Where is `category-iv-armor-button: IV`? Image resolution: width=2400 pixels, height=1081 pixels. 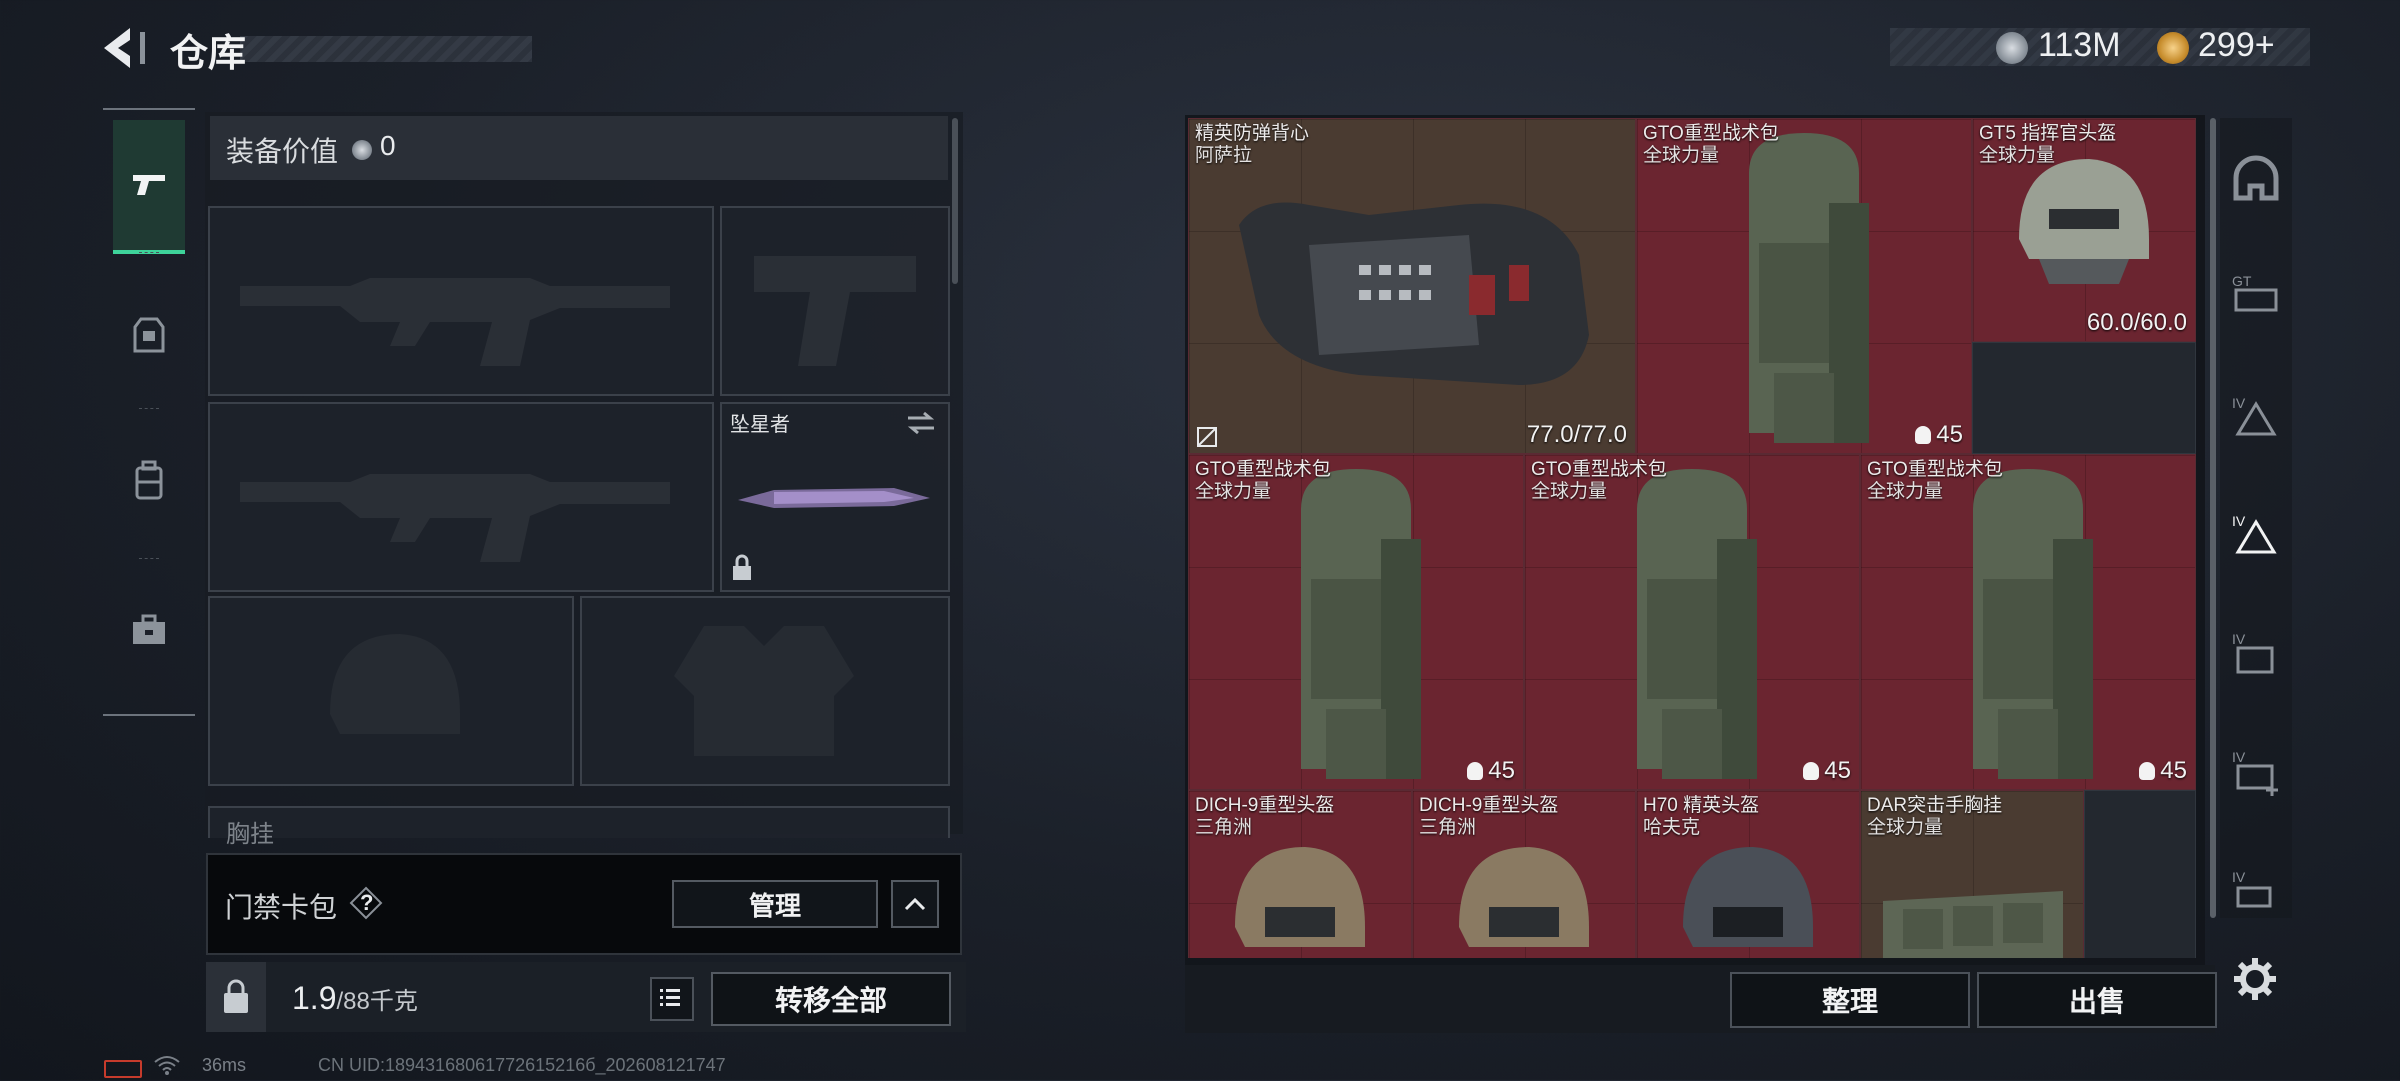
category-iv-armor-button: IV is located at coordinates (2256, 418).